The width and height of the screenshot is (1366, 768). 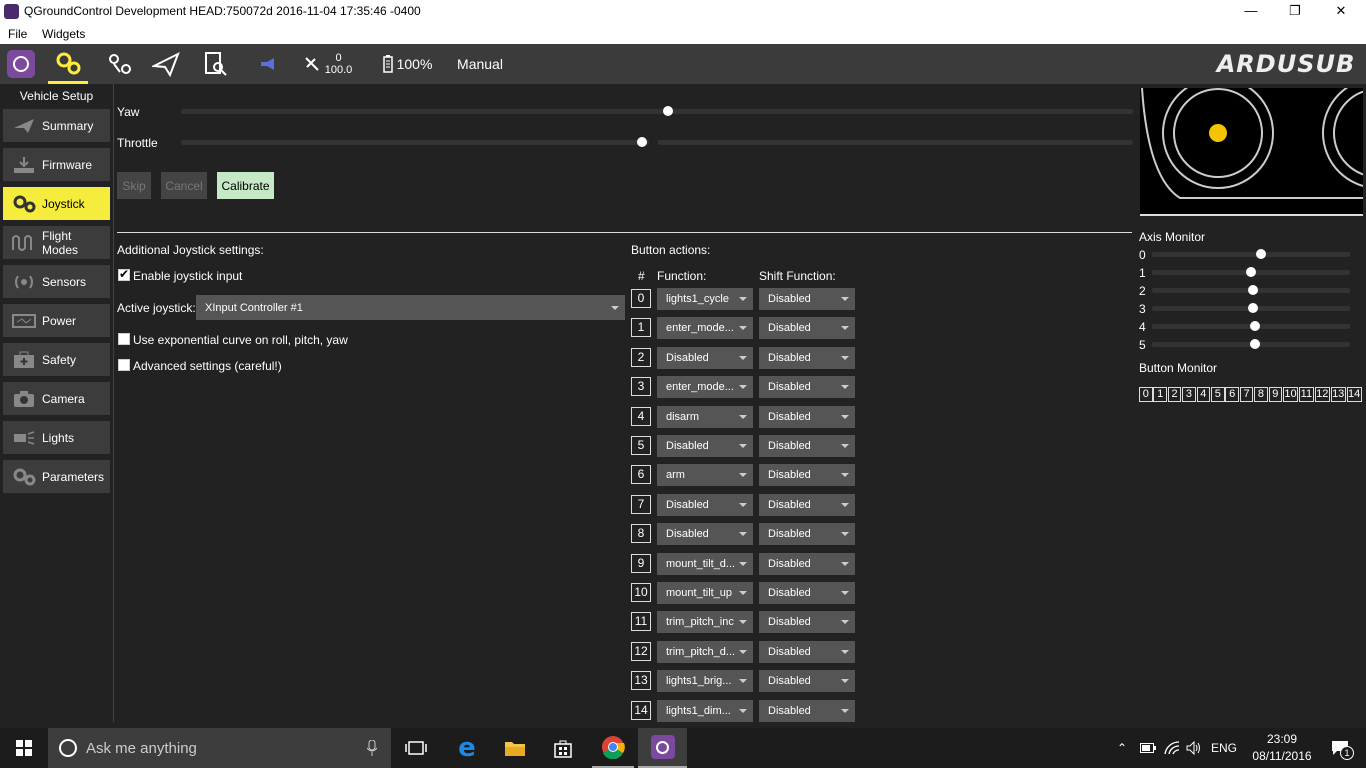 I want to click on sidebar-item-parameters: Parameters, so click(x=56, y=476).